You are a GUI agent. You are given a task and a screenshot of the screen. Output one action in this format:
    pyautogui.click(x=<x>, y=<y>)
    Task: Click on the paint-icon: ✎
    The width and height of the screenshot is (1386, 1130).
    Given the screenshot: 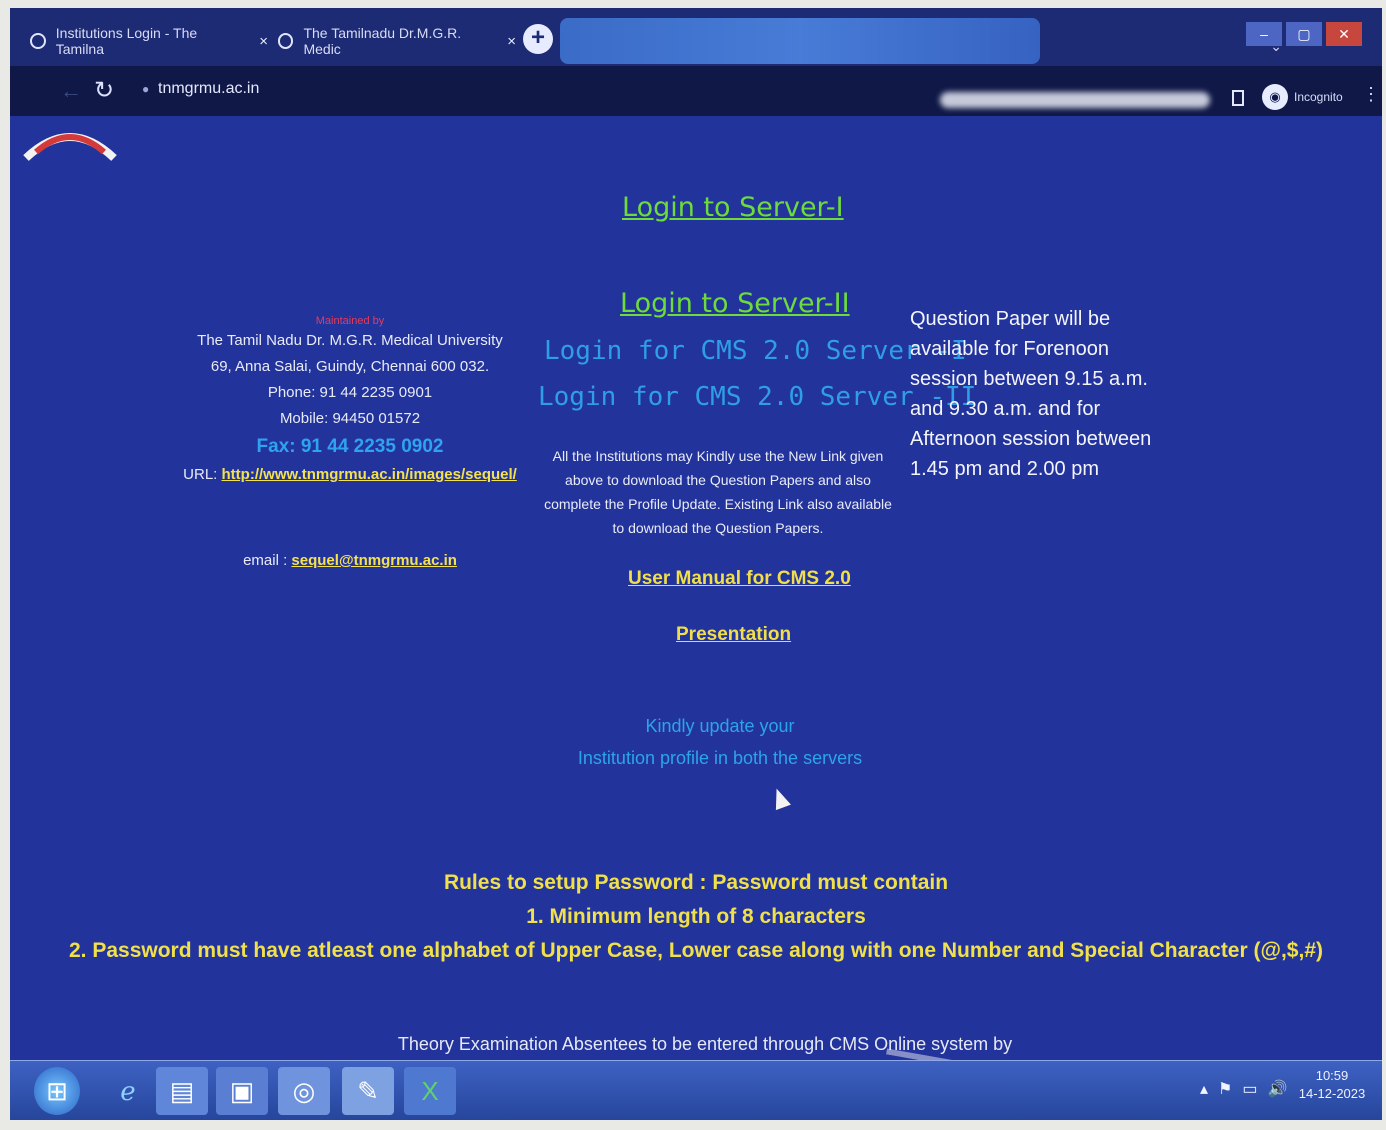 What is the action you would take?
    pyautogui.click(x=368, y=1091)
    